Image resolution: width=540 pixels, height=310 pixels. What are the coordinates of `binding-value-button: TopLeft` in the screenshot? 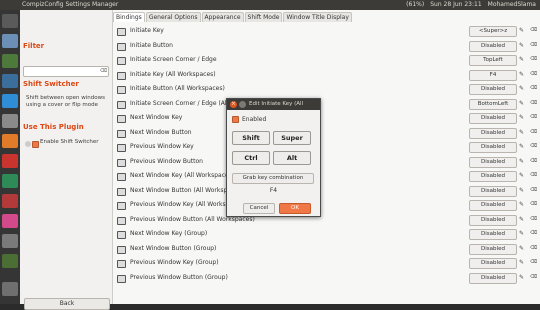 It's located at (493, 60).